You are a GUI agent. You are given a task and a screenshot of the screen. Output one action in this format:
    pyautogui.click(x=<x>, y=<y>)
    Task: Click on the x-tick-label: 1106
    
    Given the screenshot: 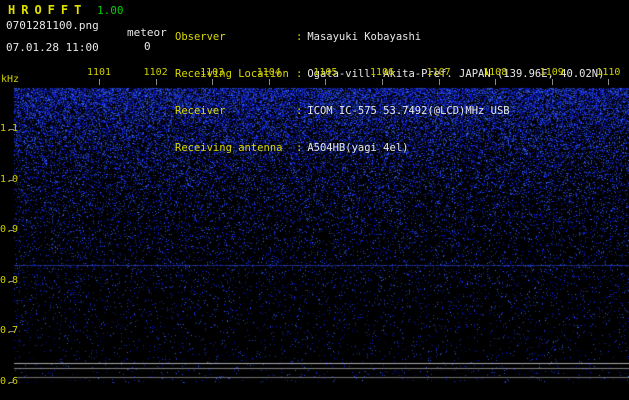 What is the action you would take?
    pyautogui.click(x=382, y=72)
    